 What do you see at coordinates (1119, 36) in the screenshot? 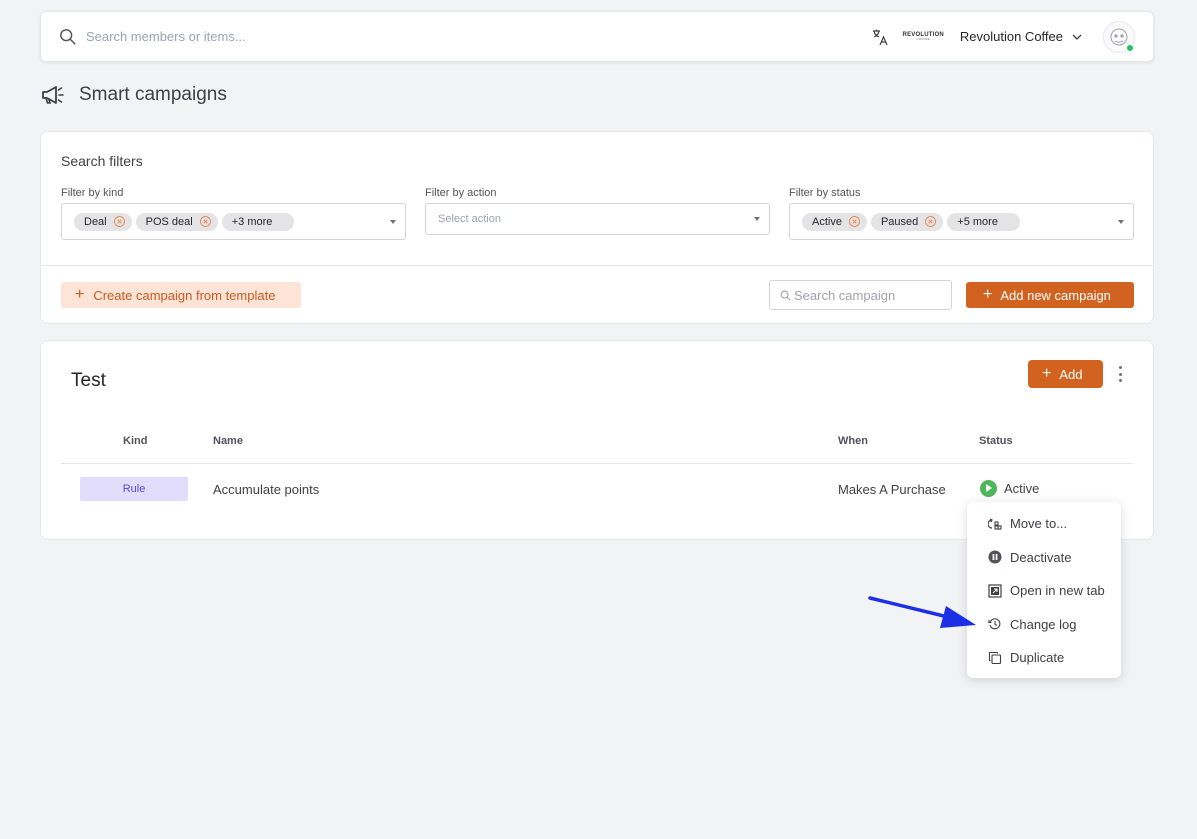
I see `avatar` at bounding box center [1119, 36].